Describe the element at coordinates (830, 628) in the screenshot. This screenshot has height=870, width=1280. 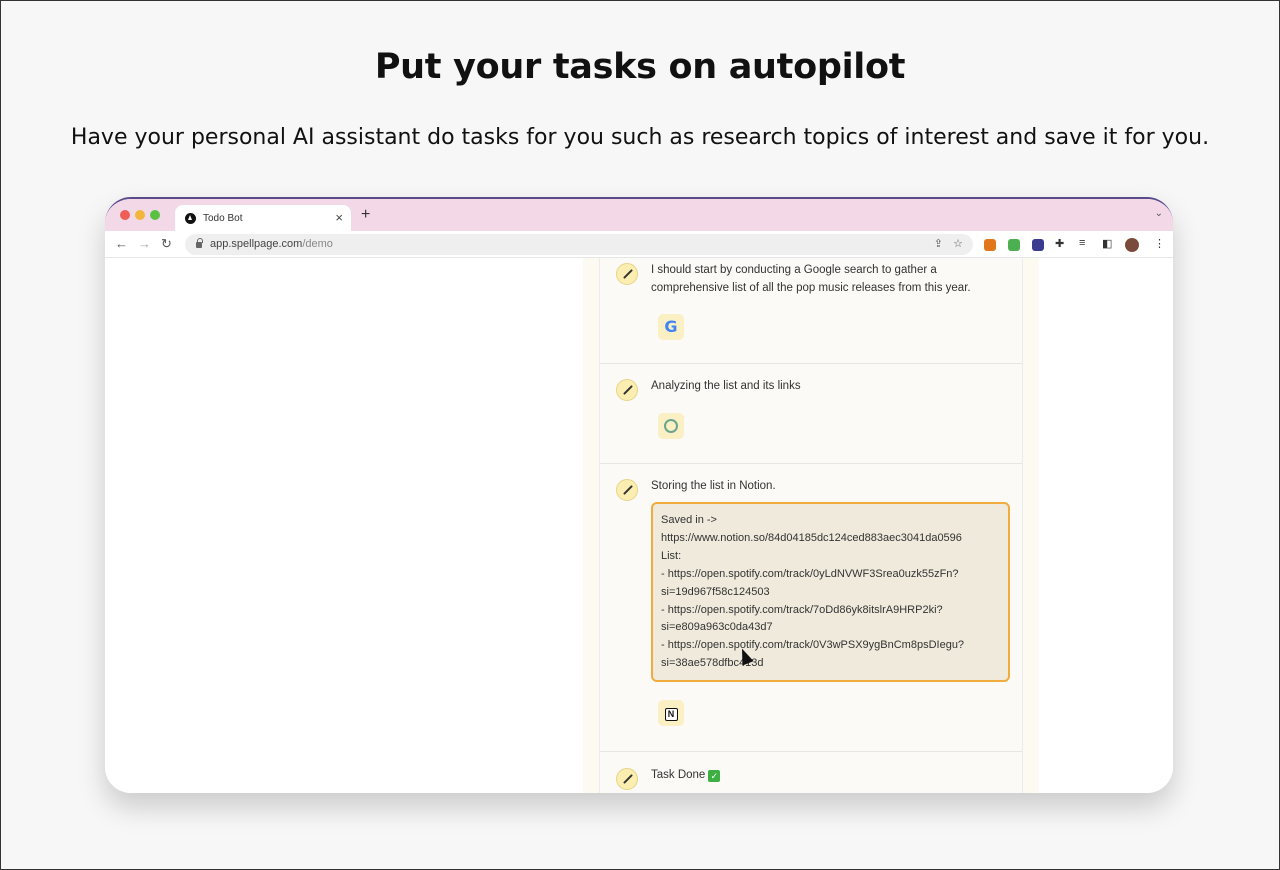
I see `spotify-link-suffix: si=e809a963c0da43d7` at that location.